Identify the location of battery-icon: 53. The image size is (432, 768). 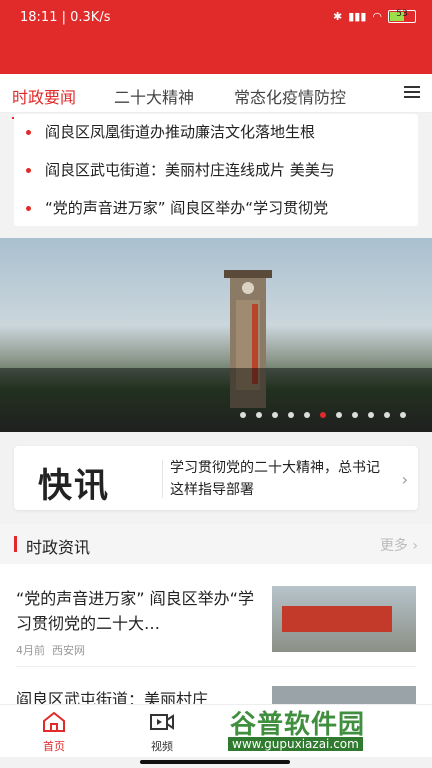
(402, 16).